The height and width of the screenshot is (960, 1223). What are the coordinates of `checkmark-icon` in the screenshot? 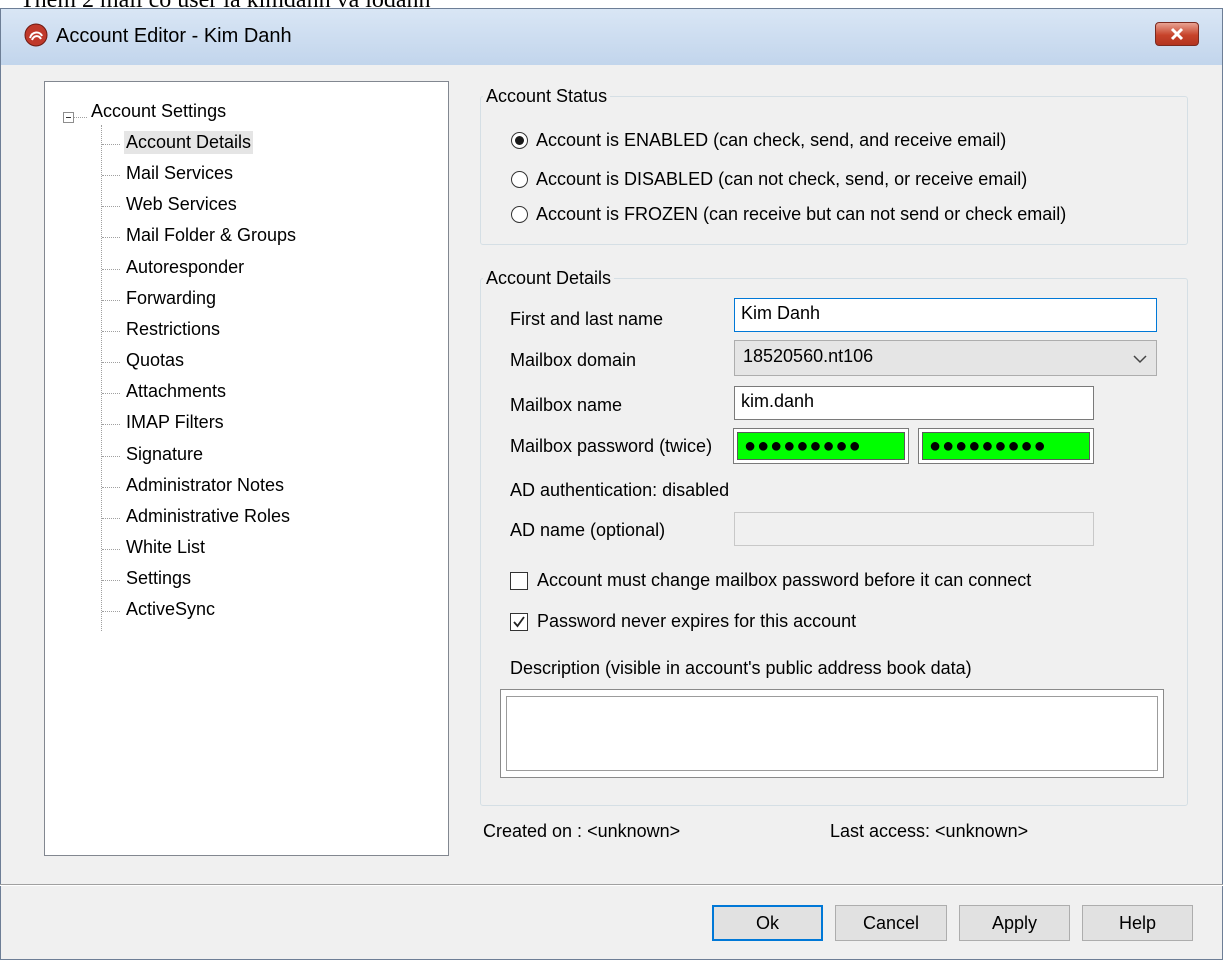 It's located at (519, 622).